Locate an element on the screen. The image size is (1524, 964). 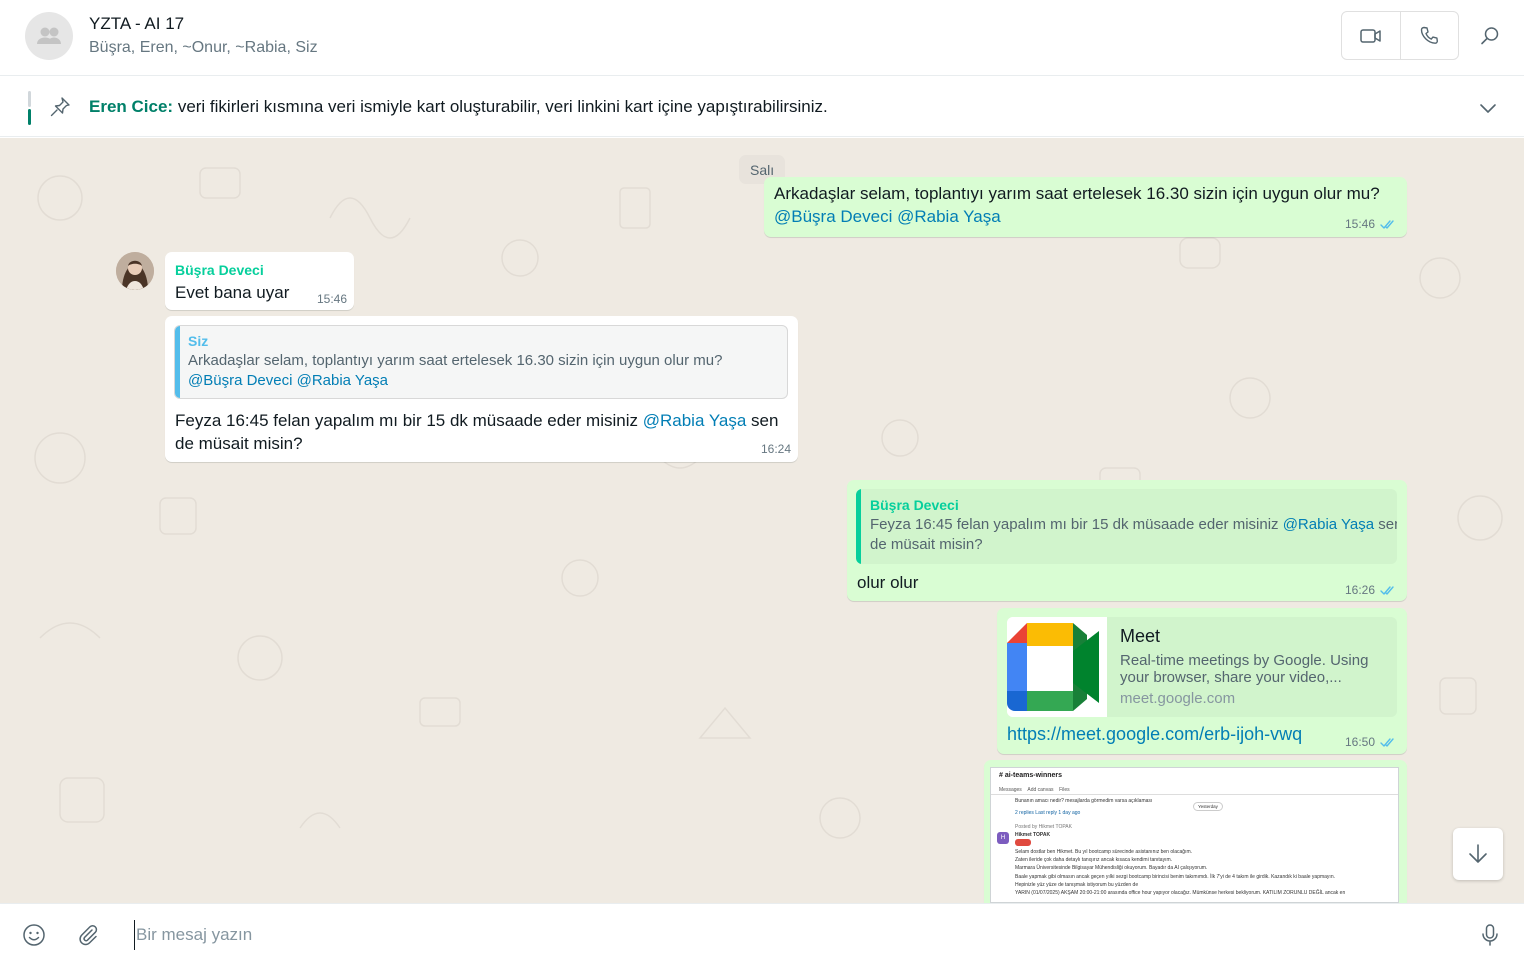
emoji-icon is located at coordinates (34, 935).